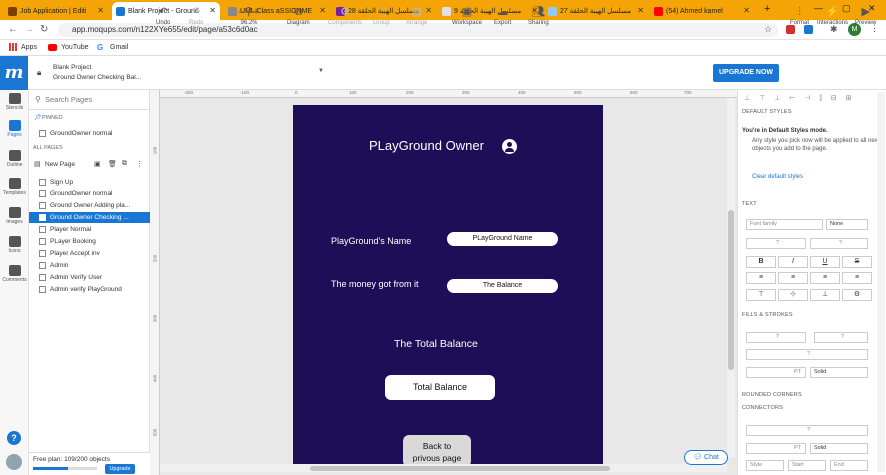 This screenshot has width=886, height=475. I want to click on project-name: Blank Project, so click(72, 67).